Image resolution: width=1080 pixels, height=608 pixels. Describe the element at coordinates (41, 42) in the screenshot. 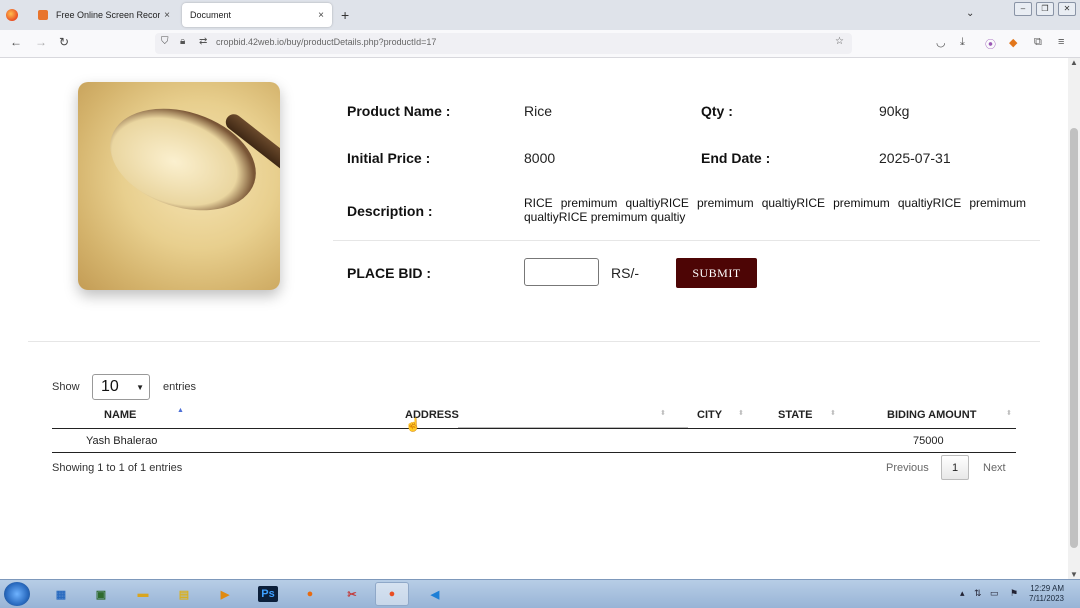

I see `forward-arrow-icon: →` at that location.